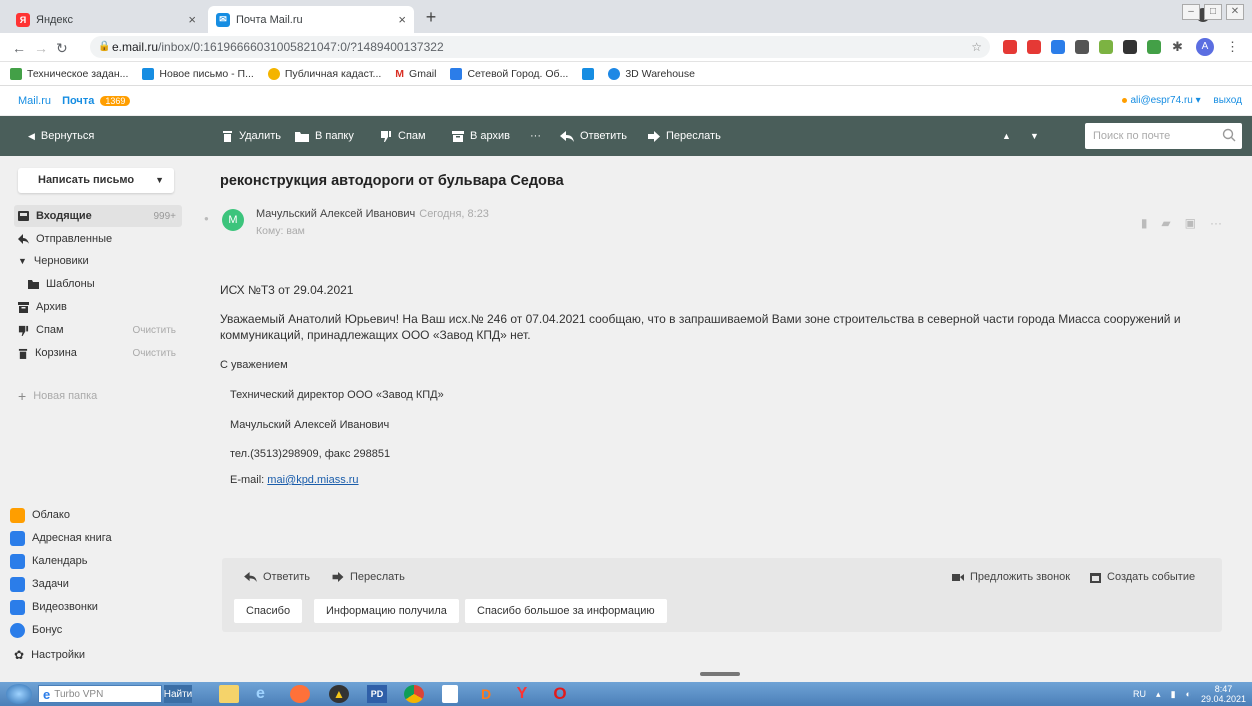 Image resolution: width=1252 pixels, height=706 pixels. What do you see at coordinates (560, 693) in the screenshot?
I see `opera-icon: O` at bounding box center [560, 693].